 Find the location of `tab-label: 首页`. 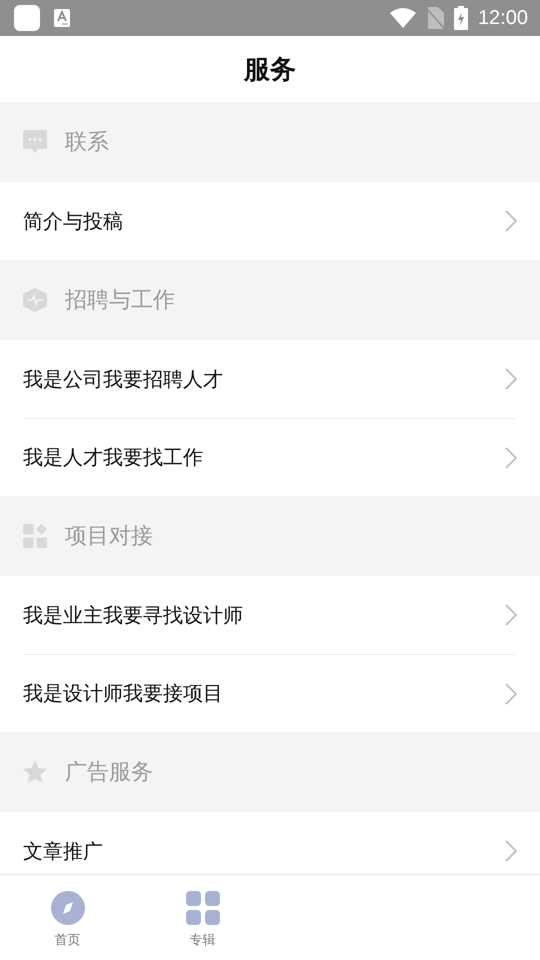

tab-label: 首页 is located at coordinates (67, 939).